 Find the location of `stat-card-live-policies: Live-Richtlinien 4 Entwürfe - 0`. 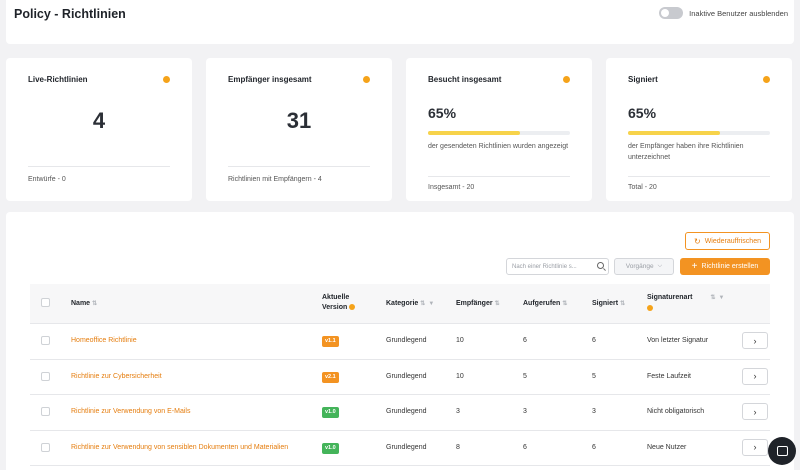

stat-card-live-policies: Live-Richtlinien 4 Entwürfe - 0 is located at coordinates (99, 129).